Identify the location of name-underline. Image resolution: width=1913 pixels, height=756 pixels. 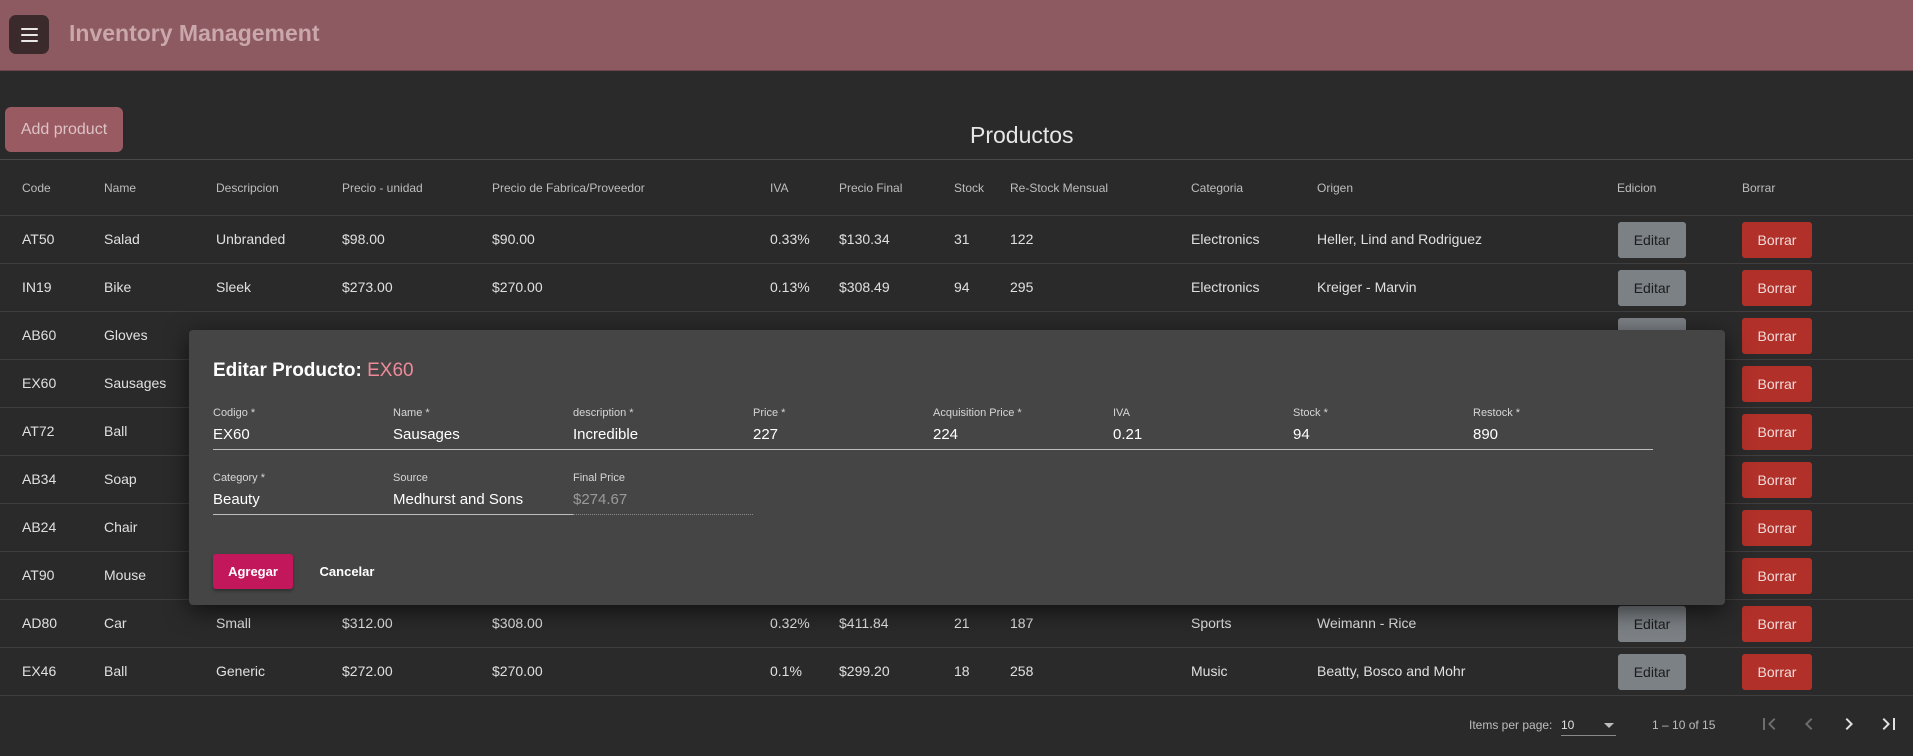
(483, 449).